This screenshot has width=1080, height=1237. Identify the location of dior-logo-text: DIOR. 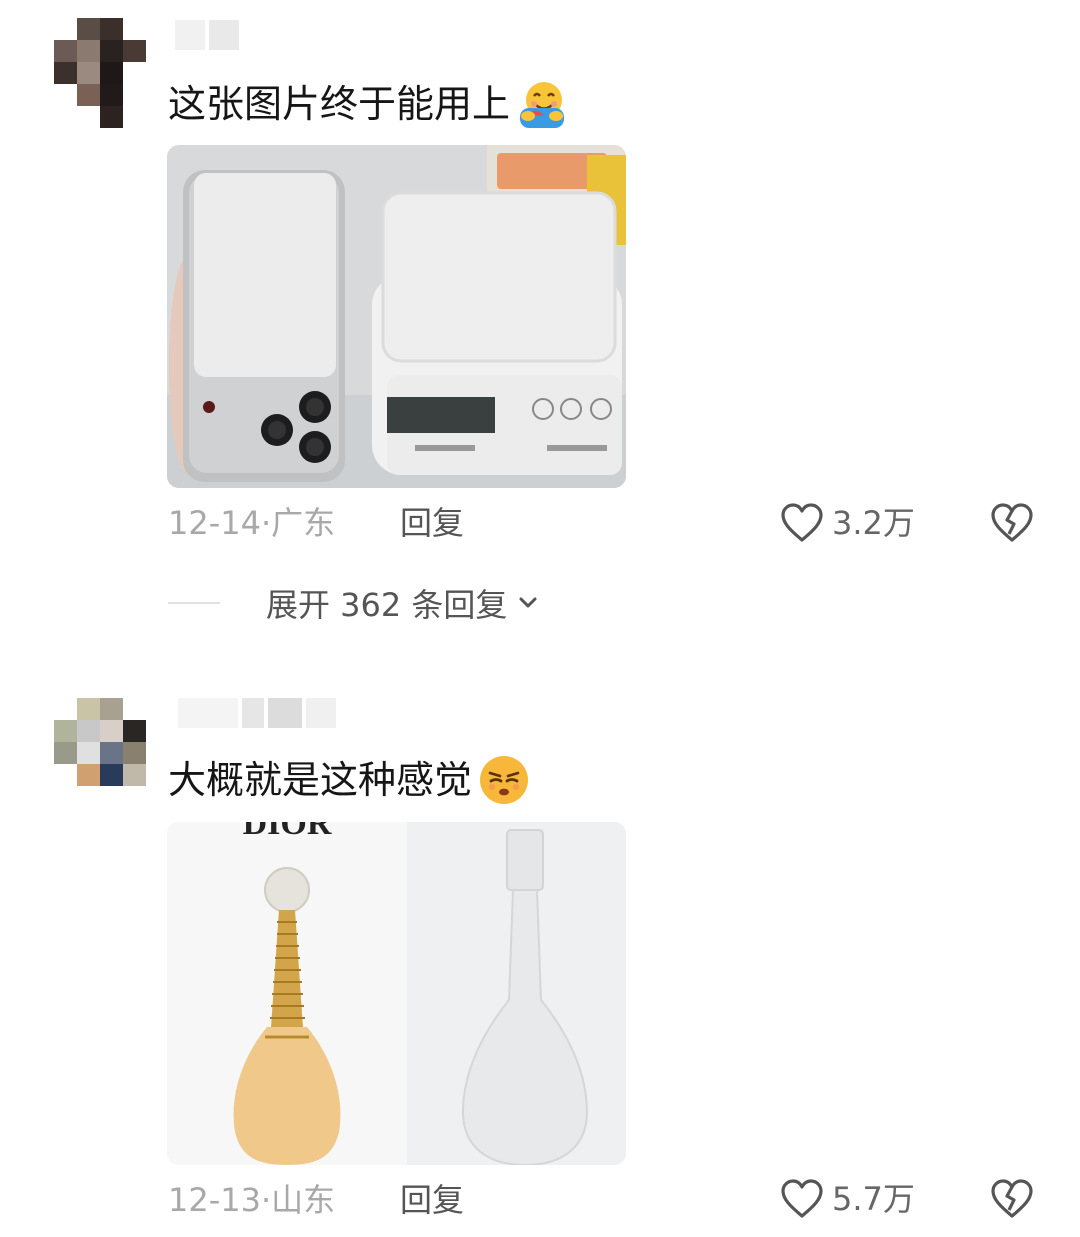
(287, 832).